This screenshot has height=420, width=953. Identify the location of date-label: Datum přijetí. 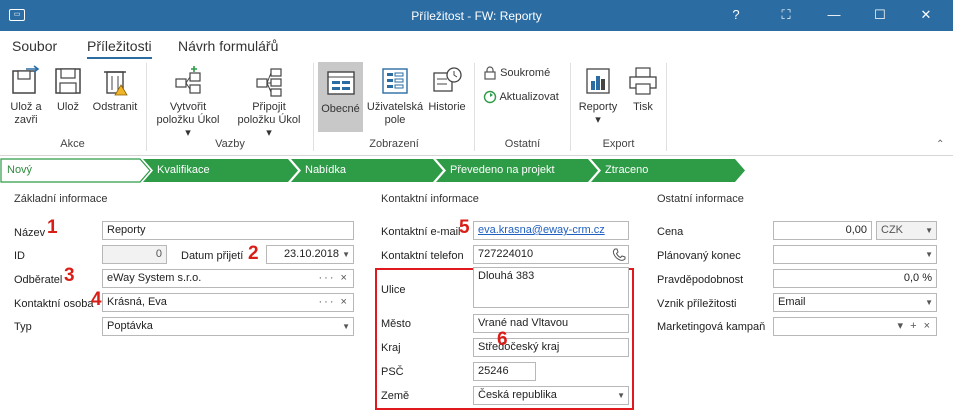
(212, 256).